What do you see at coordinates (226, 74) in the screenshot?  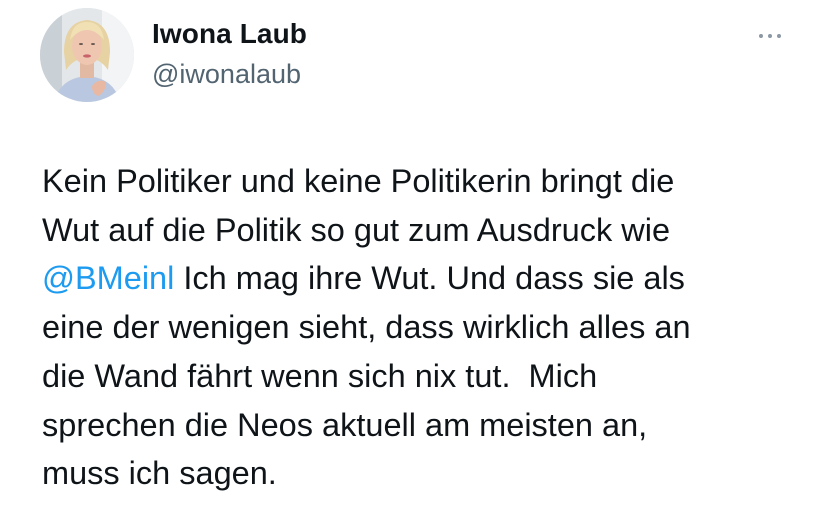 I see `author-handle: @iwonalaub` at bounding box center [226, 74].